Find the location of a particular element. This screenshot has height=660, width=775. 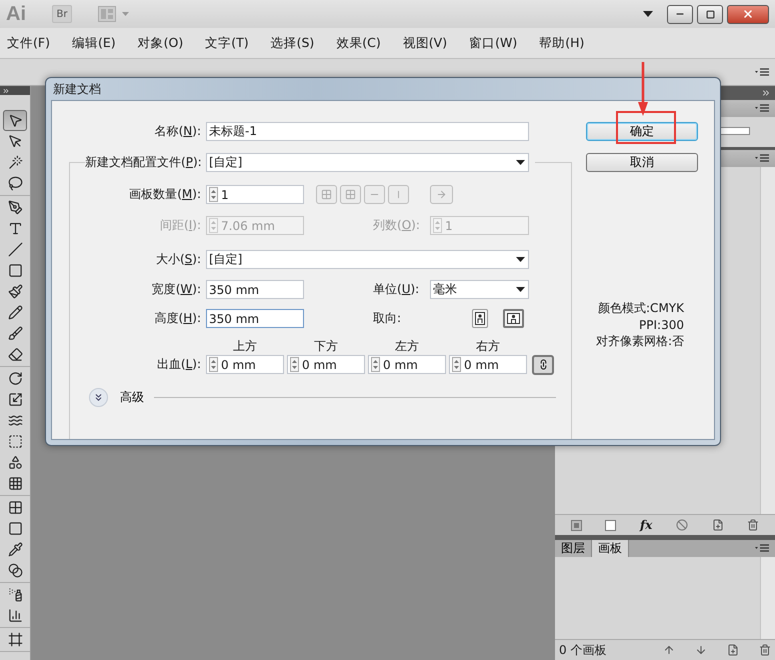

field-label: 单位(U): is located at coordinates (396, 289).